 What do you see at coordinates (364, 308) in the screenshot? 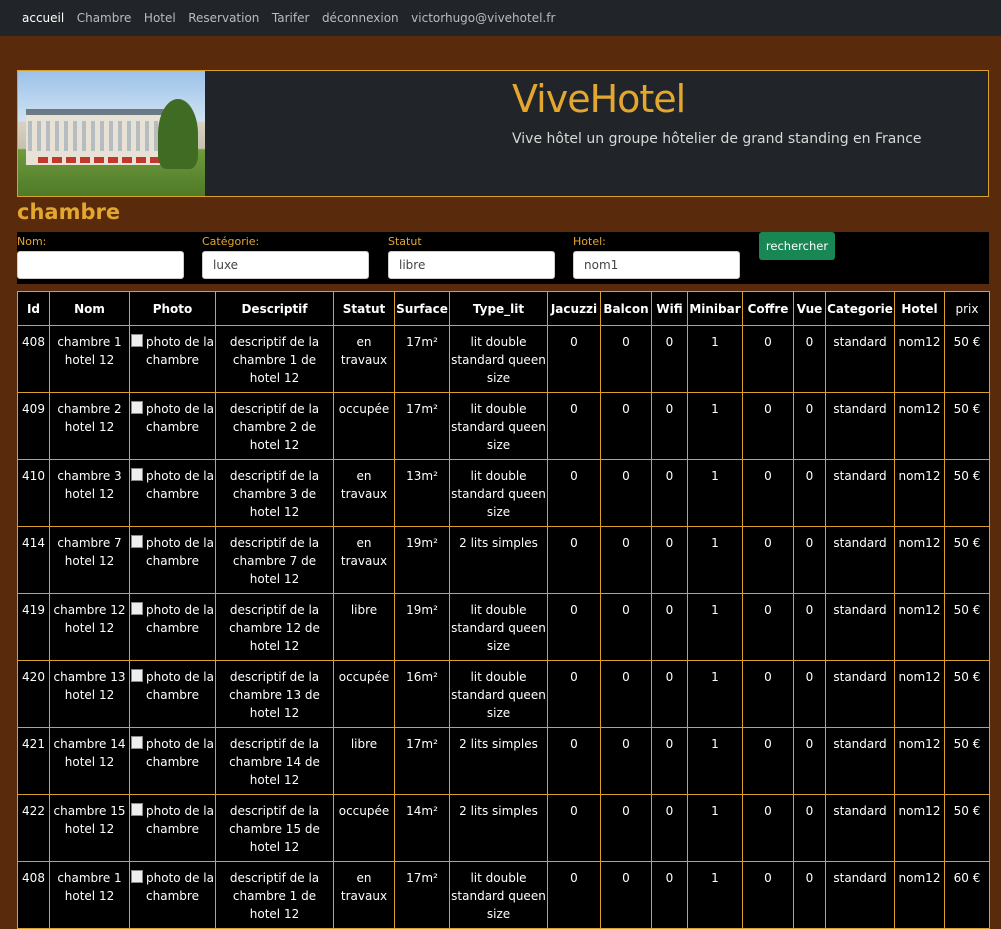
I see `col-header-statut: Statut` at bounding box center [364, 308].